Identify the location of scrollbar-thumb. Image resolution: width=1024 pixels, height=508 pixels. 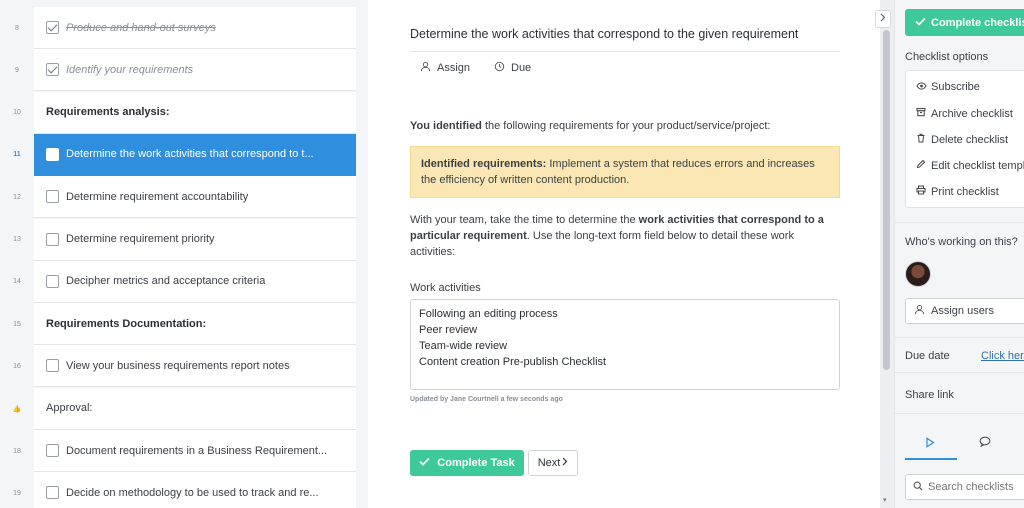
(886, 200).